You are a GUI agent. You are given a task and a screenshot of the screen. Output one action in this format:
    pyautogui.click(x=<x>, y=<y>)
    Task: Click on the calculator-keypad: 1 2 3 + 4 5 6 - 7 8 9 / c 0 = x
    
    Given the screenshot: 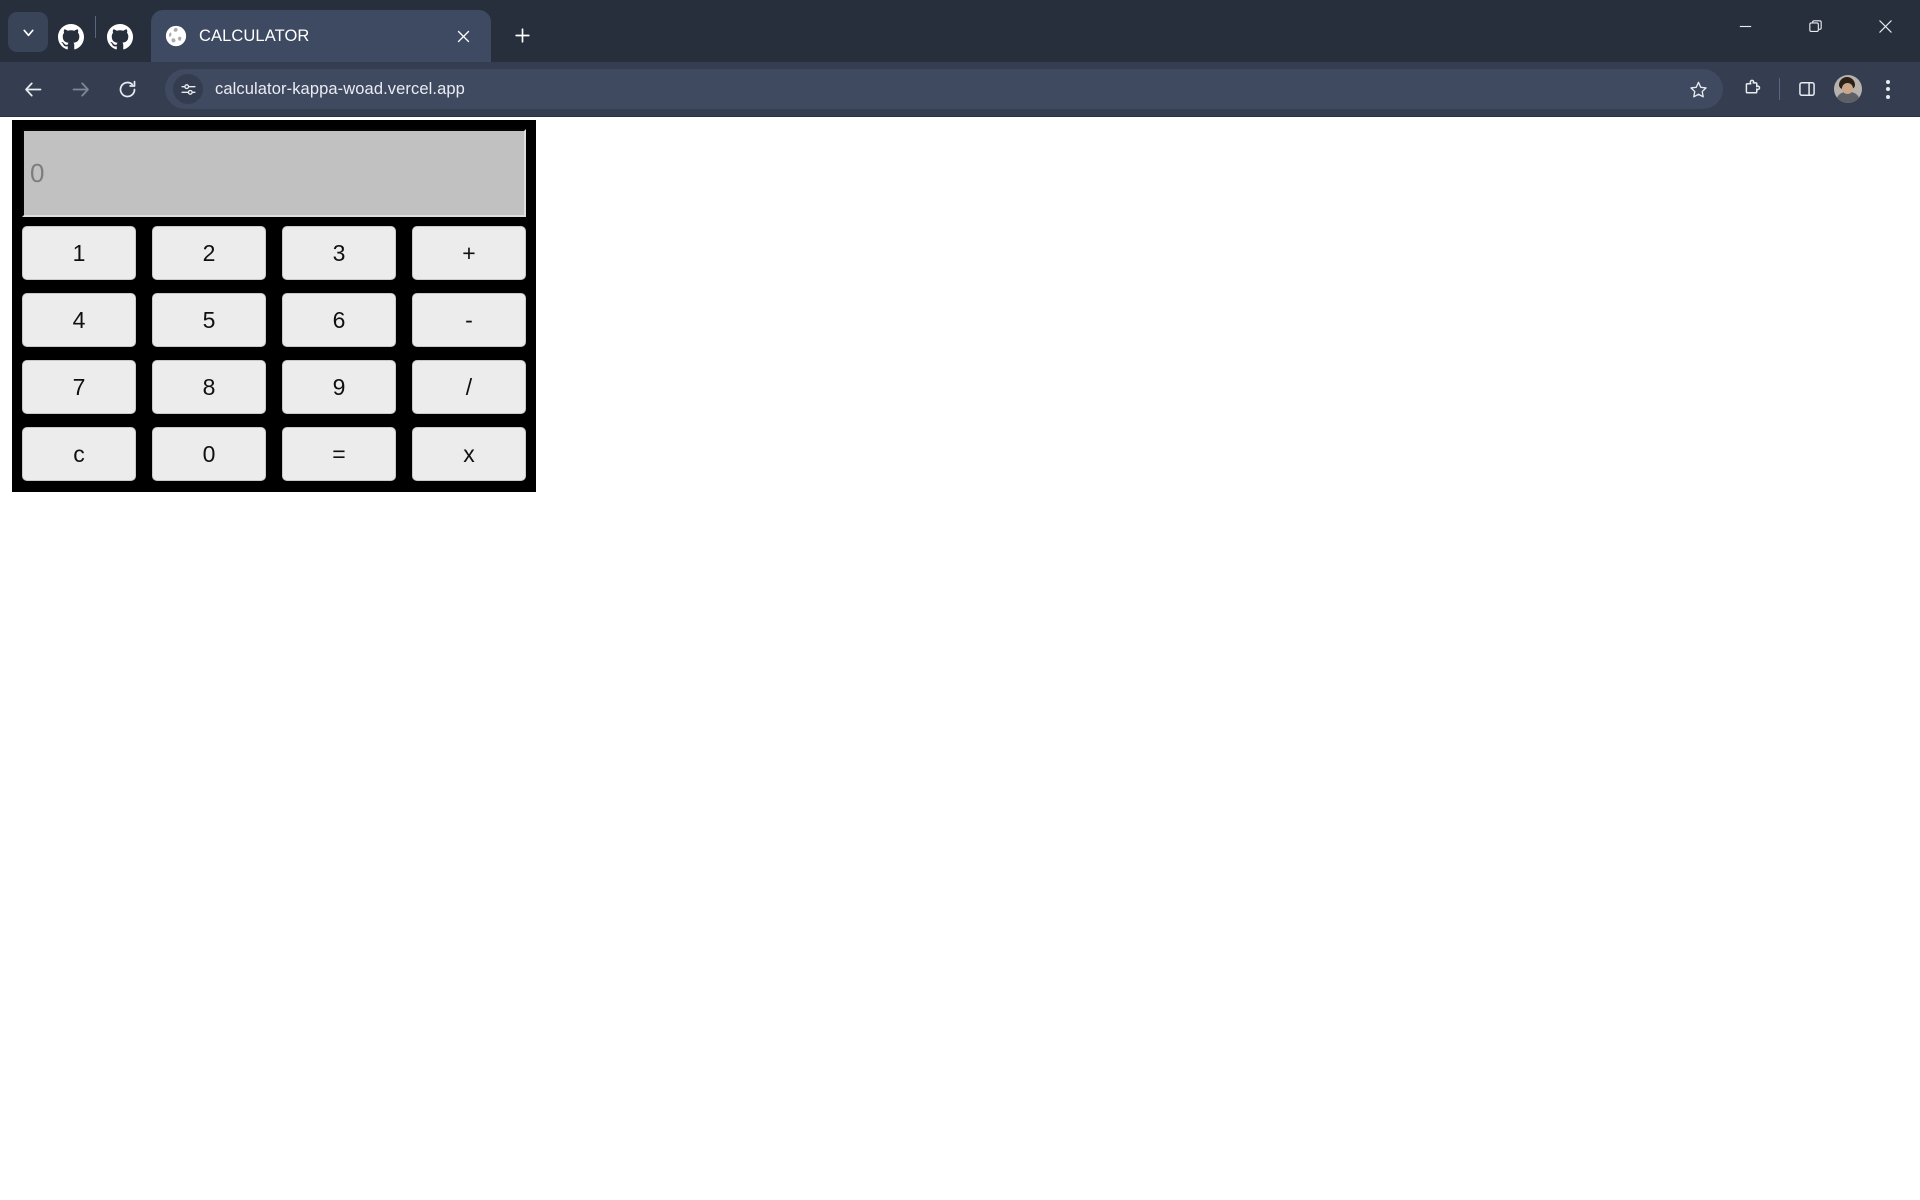 What is the action you would take?
    pyautogui.click(x=274, y=353)
    